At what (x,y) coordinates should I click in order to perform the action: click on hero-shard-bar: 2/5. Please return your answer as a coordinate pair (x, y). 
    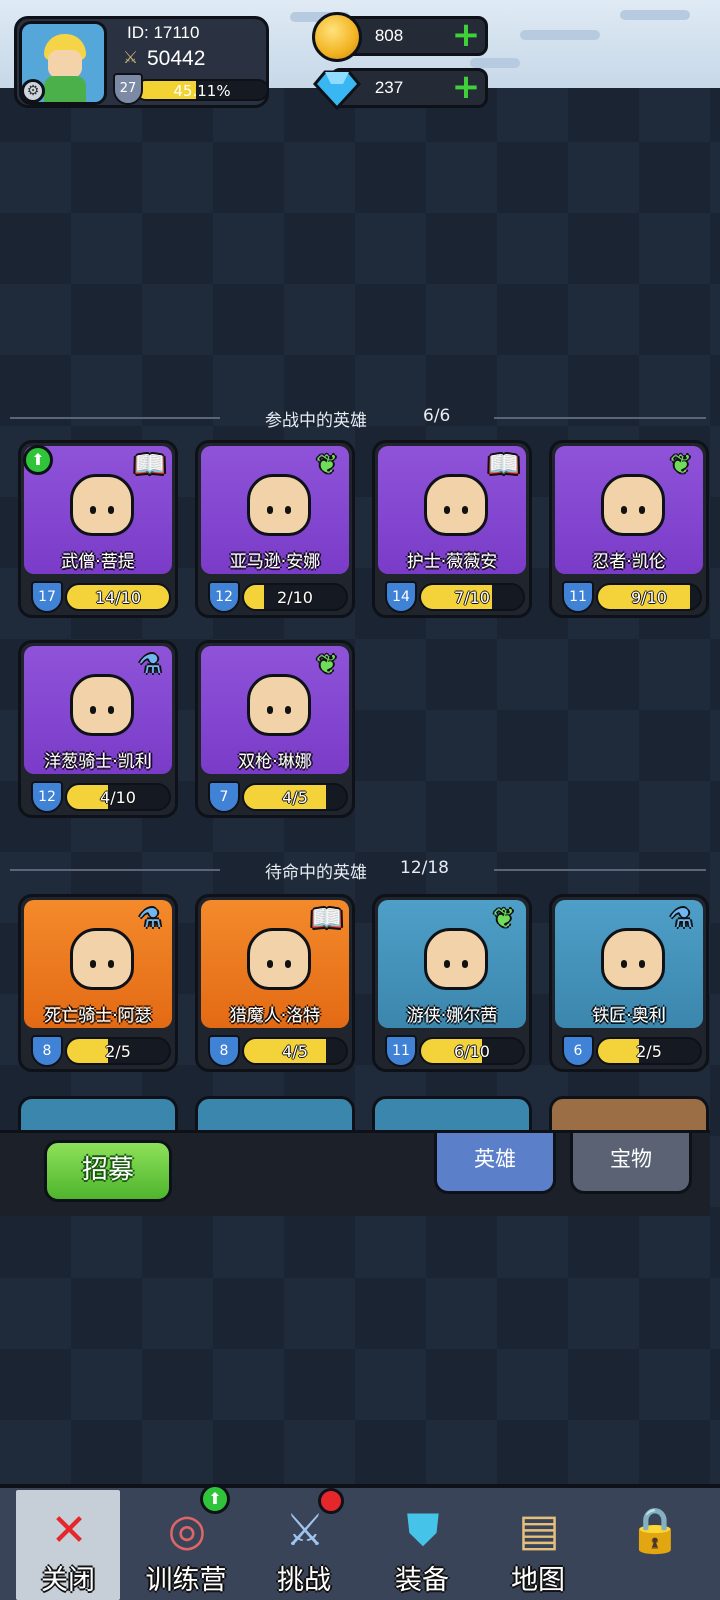
    Looking at the image, I should click on (649, 1051).